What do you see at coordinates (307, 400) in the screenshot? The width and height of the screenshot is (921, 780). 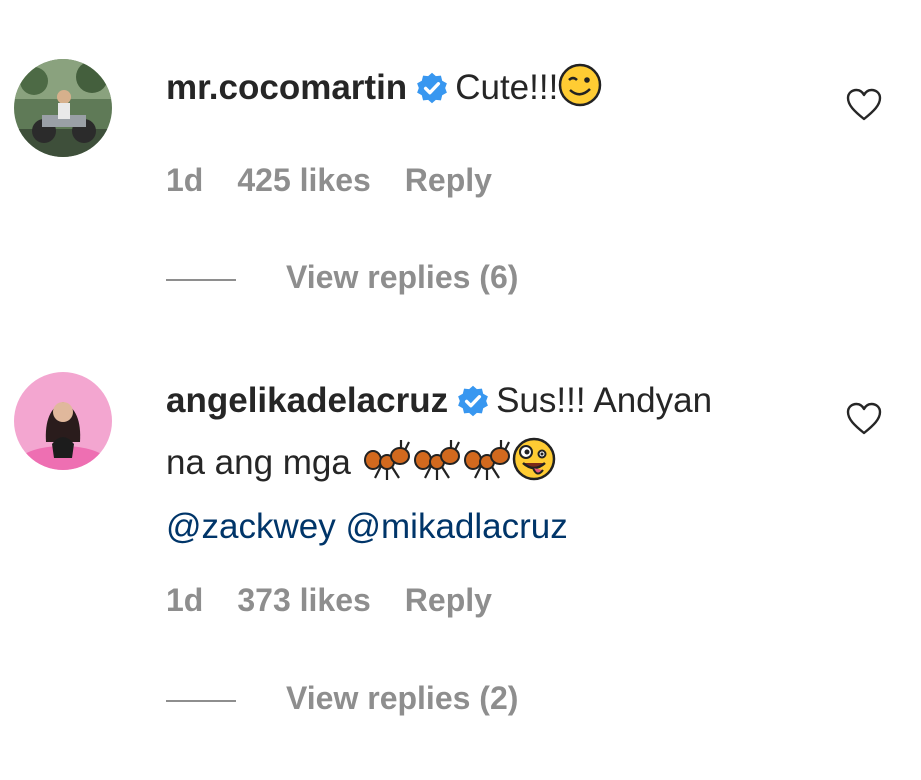 I see `username-link: angelikadelacruz` at bounding box center [307, 400].